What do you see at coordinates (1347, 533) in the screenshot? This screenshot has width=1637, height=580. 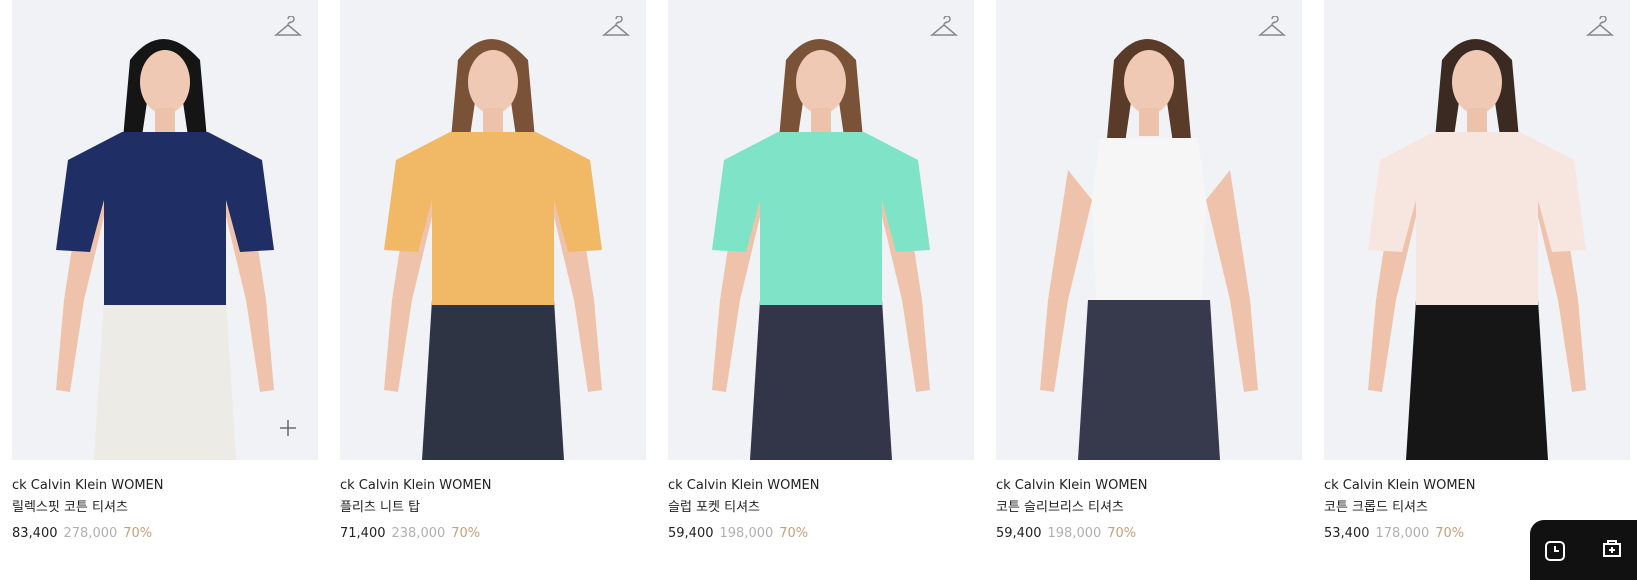 I see `sale-price: 53,400` at bounding box center [1347, 533].